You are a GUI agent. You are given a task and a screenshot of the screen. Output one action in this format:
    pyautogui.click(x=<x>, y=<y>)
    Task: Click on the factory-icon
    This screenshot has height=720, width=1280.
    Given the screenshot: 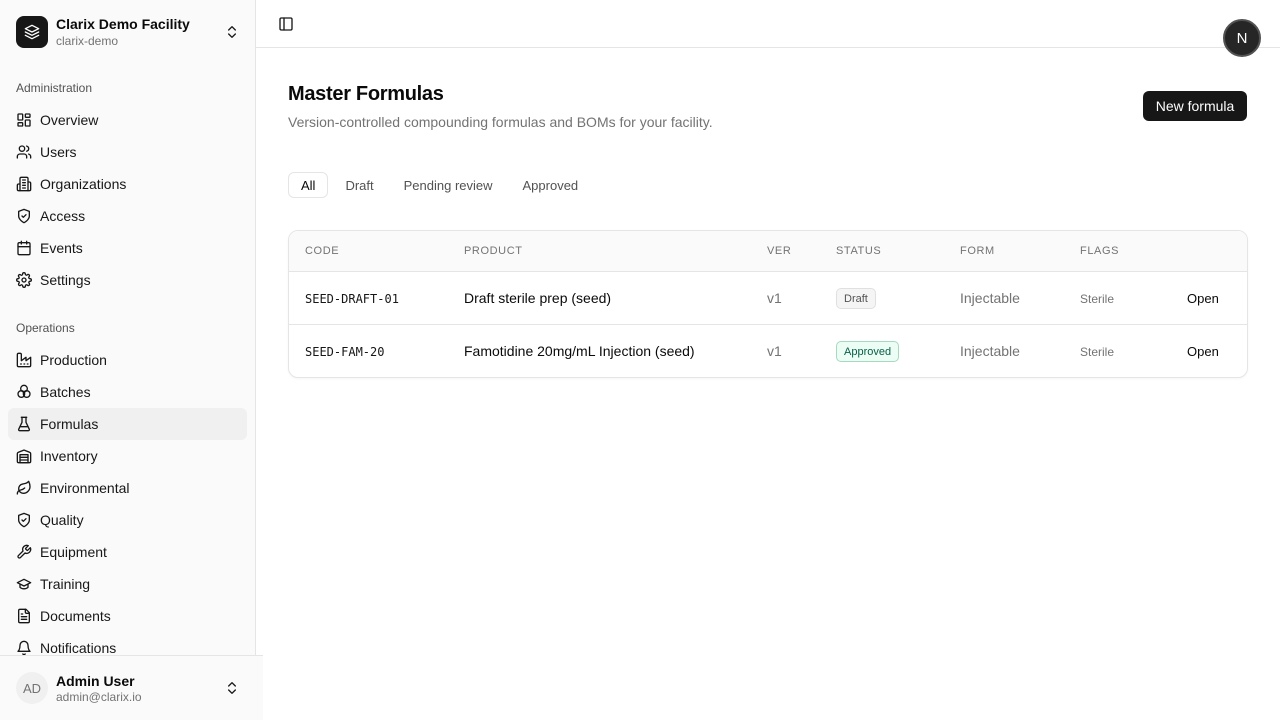 What is the action you would take?
    pyautogui.click(x=24, y=360)
    